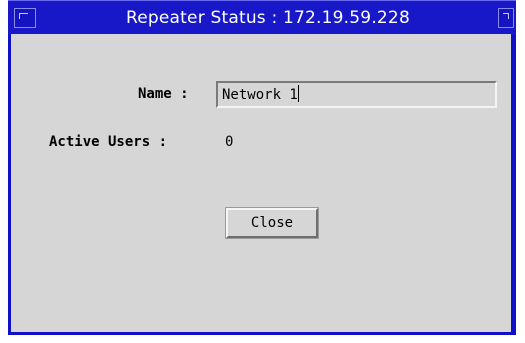 This screenshot has width=525, height=343. I want to click on window-menu-icon, so click(25, 18).